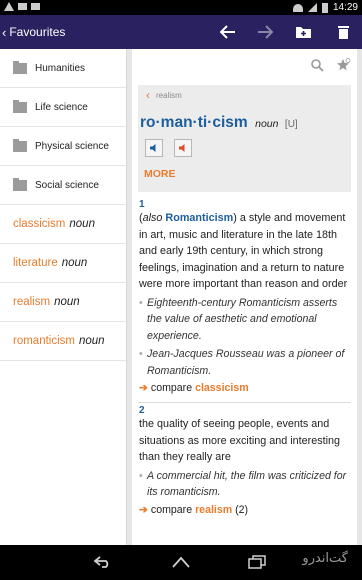  What do you see at coordinates (142, 410) in the screenshot?
I see `sense-number: 2` at bounding box center [142, 410].